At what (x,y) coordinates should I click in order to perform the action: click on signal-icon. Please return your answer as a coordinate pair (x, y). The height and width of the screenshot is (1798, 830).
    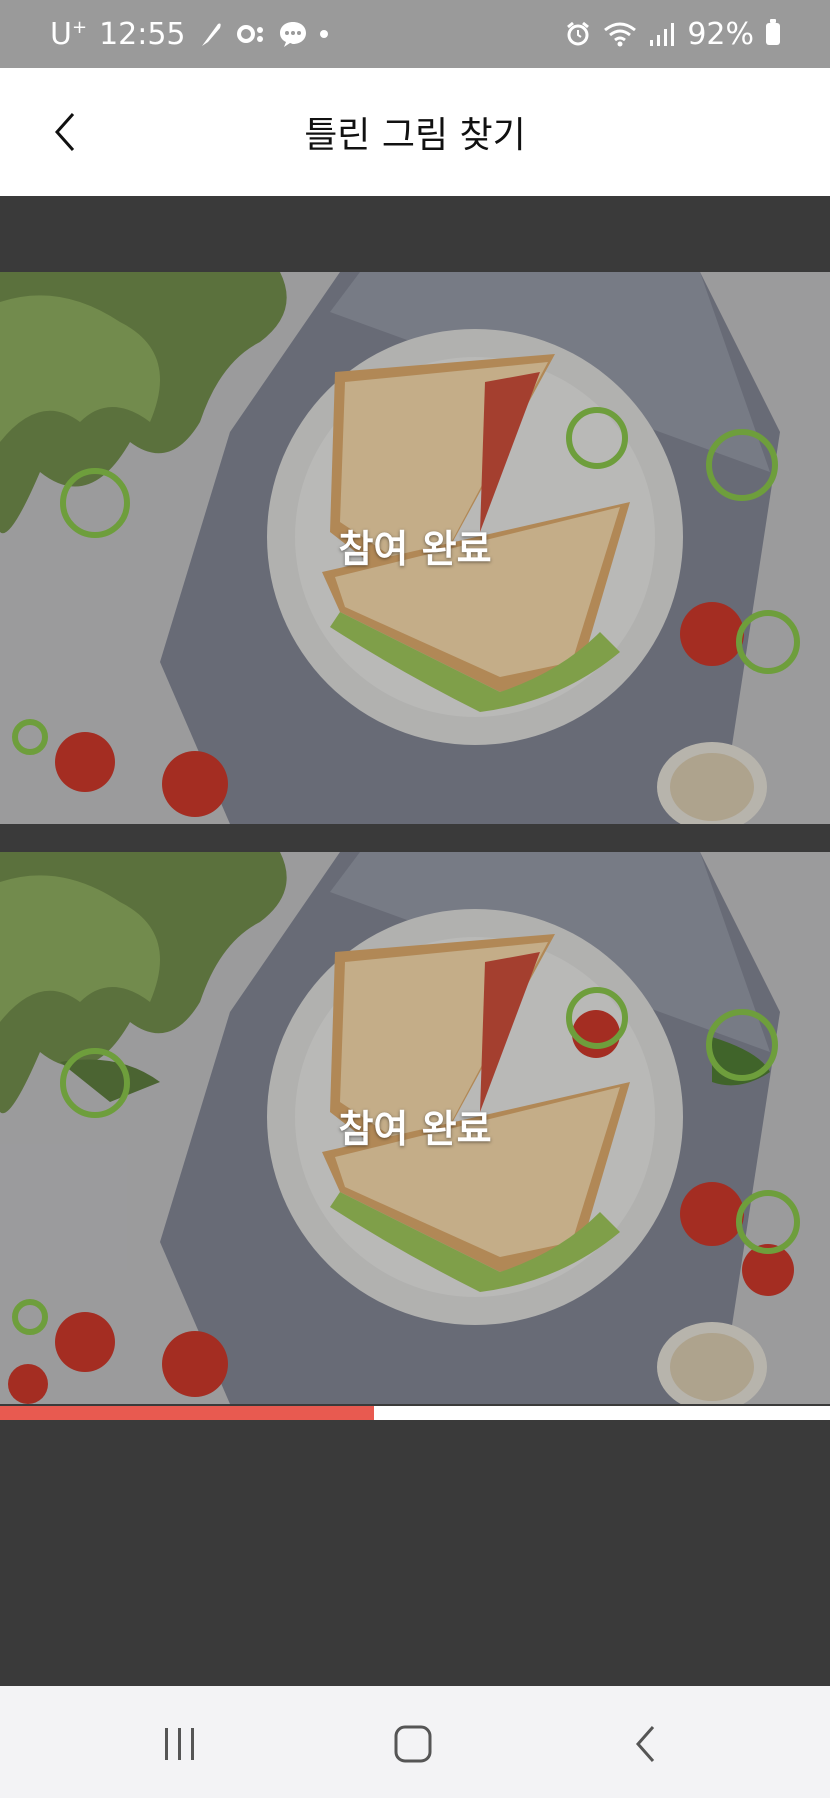
    Looking at the image, I should click on (662, 34).